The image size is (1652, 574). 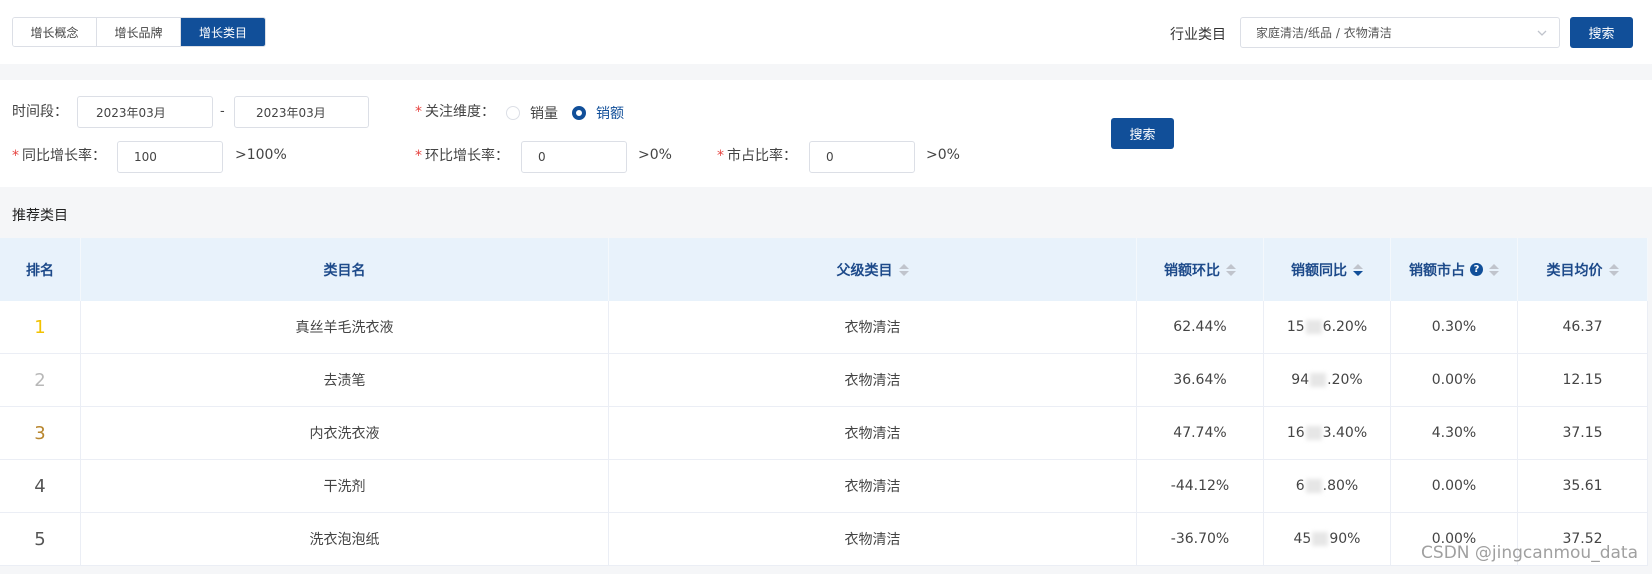 I want to click on sales-yoy-cell: 94.20%, so click(x=1327, y=380).